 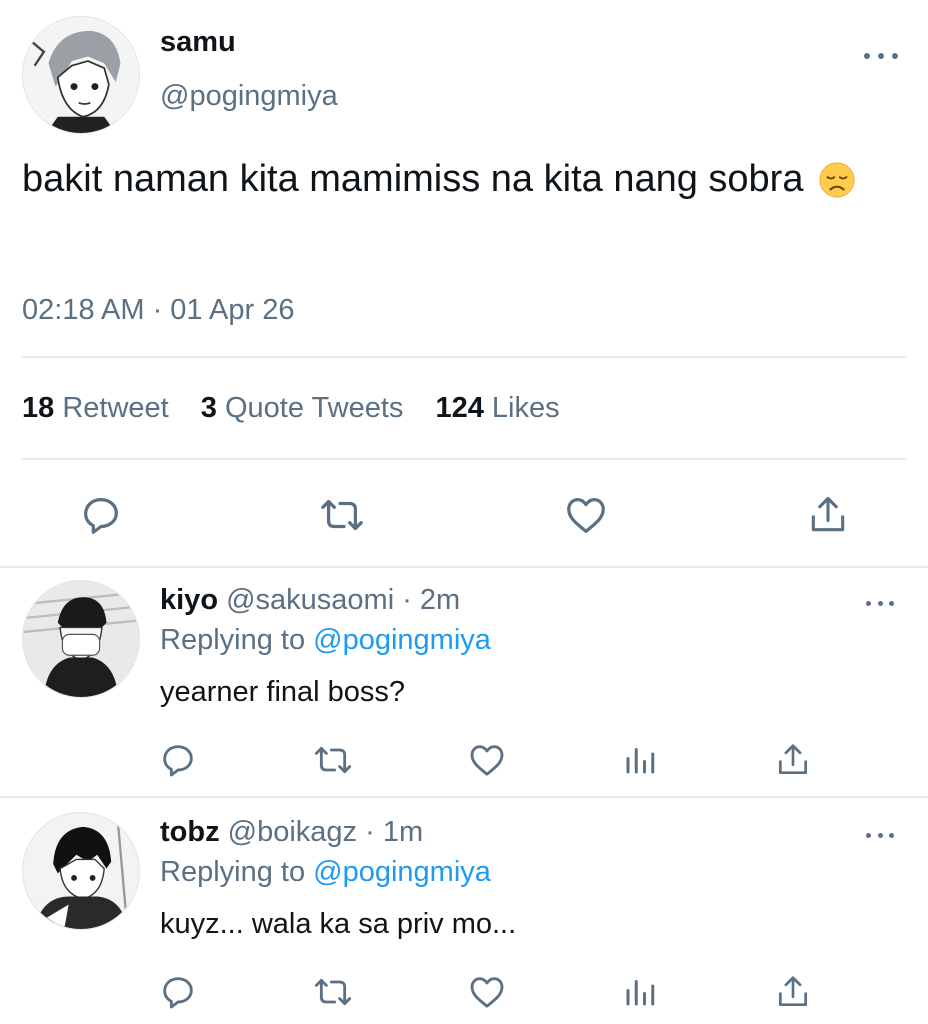 What do you see at coordinates (283, 692) in the screenshot?
I see `reply-text: yearner final boss?` at bounding box center [283, 692].